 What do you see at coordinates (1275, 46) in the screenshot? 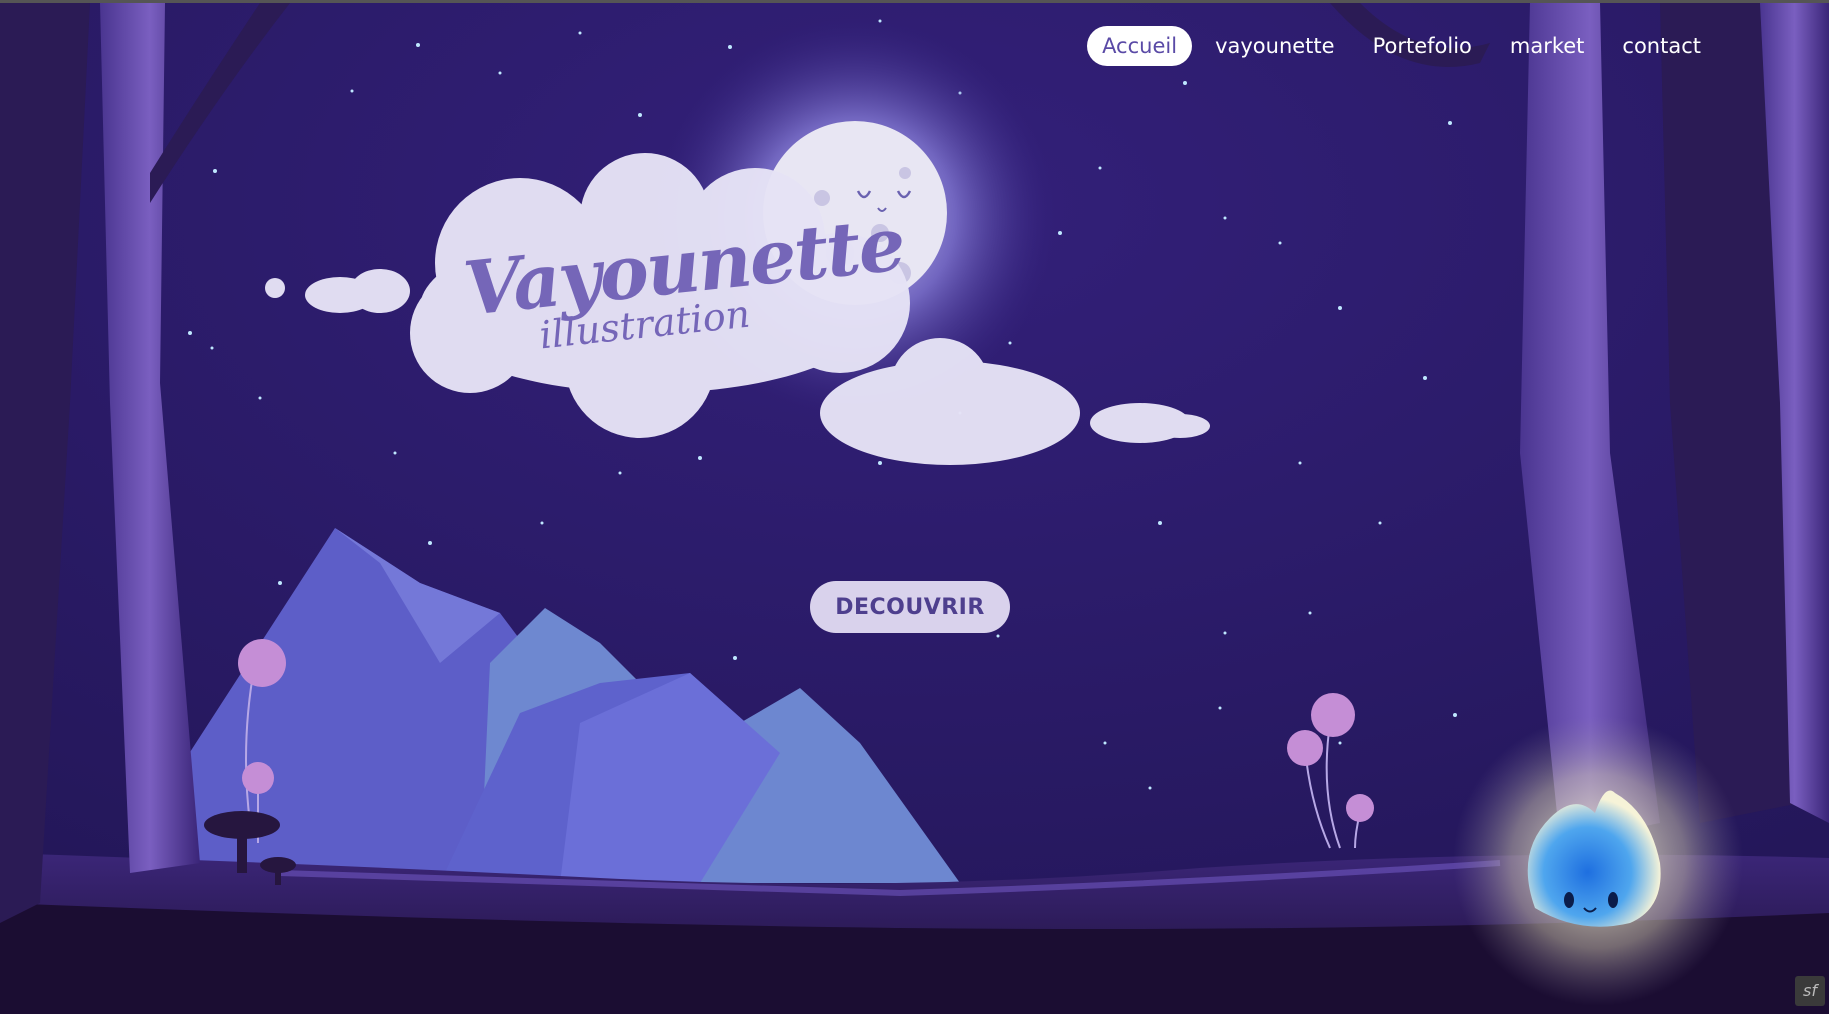
I see `nav-item-vayounette: vayounette` at bounding box center [1275, 46].